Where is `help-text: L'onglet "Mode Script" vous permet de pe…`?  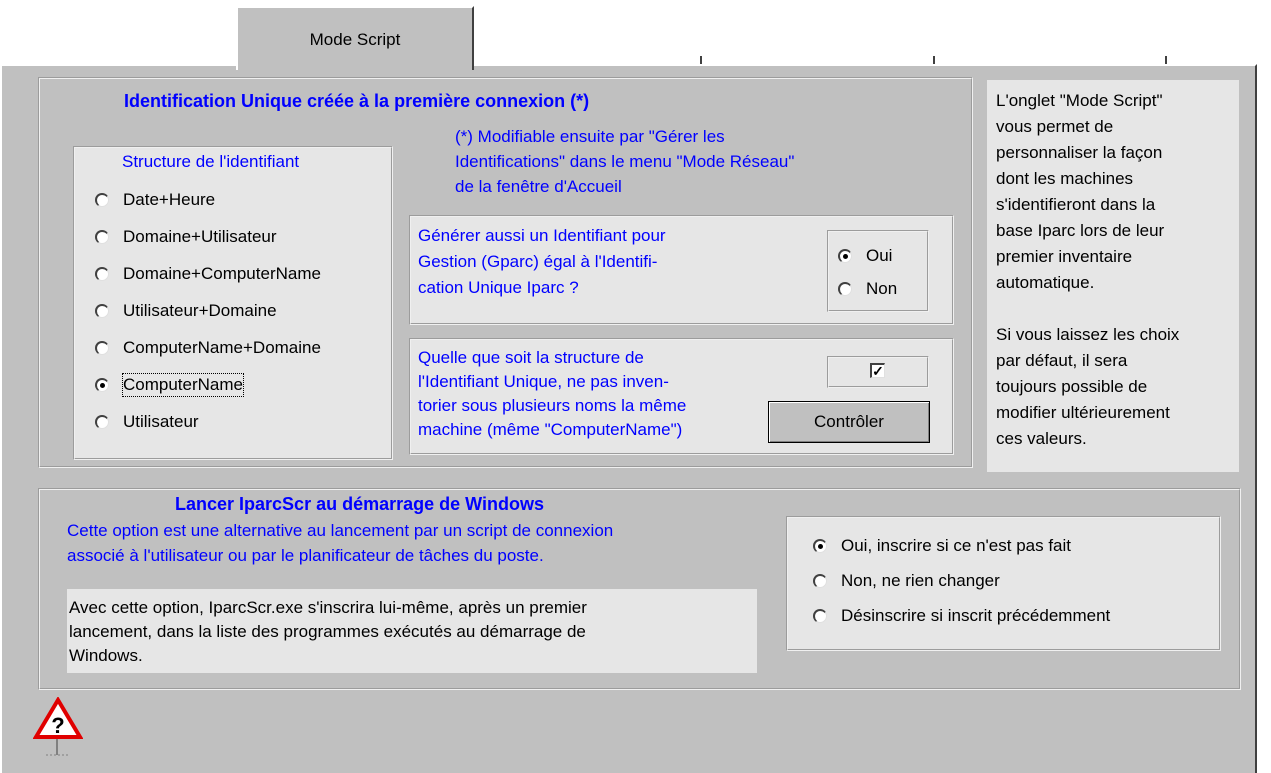
help-text: L'onglet "Mode Script" vous permet de pe… is located at coordinates (1087, 270).